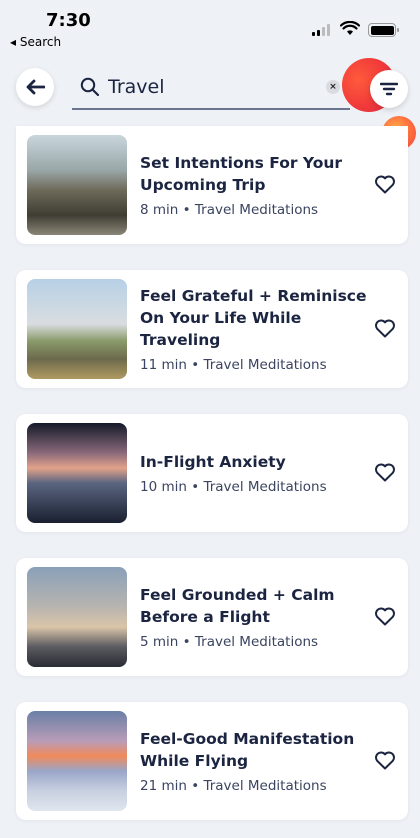  Describe the element at coordinates (229, 210) in the screenshot. I see `meditation-meta: 8 min • Travel Meditations` at that location.